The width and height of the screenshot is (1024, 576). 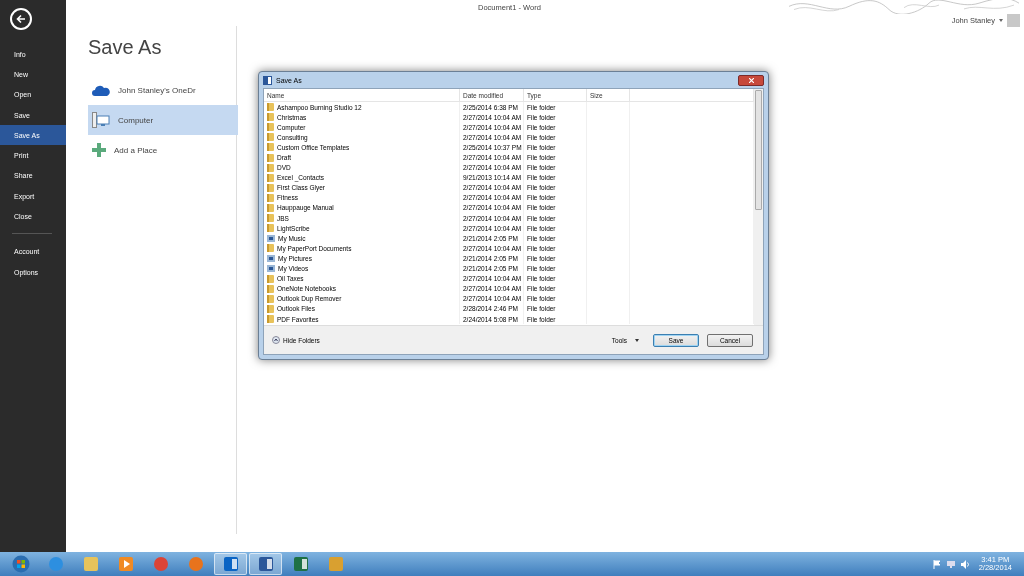 What do you see at coordinates (163, 120) in the screenshot?
I see `place-item: Computer` at bounding box center [163, 120].